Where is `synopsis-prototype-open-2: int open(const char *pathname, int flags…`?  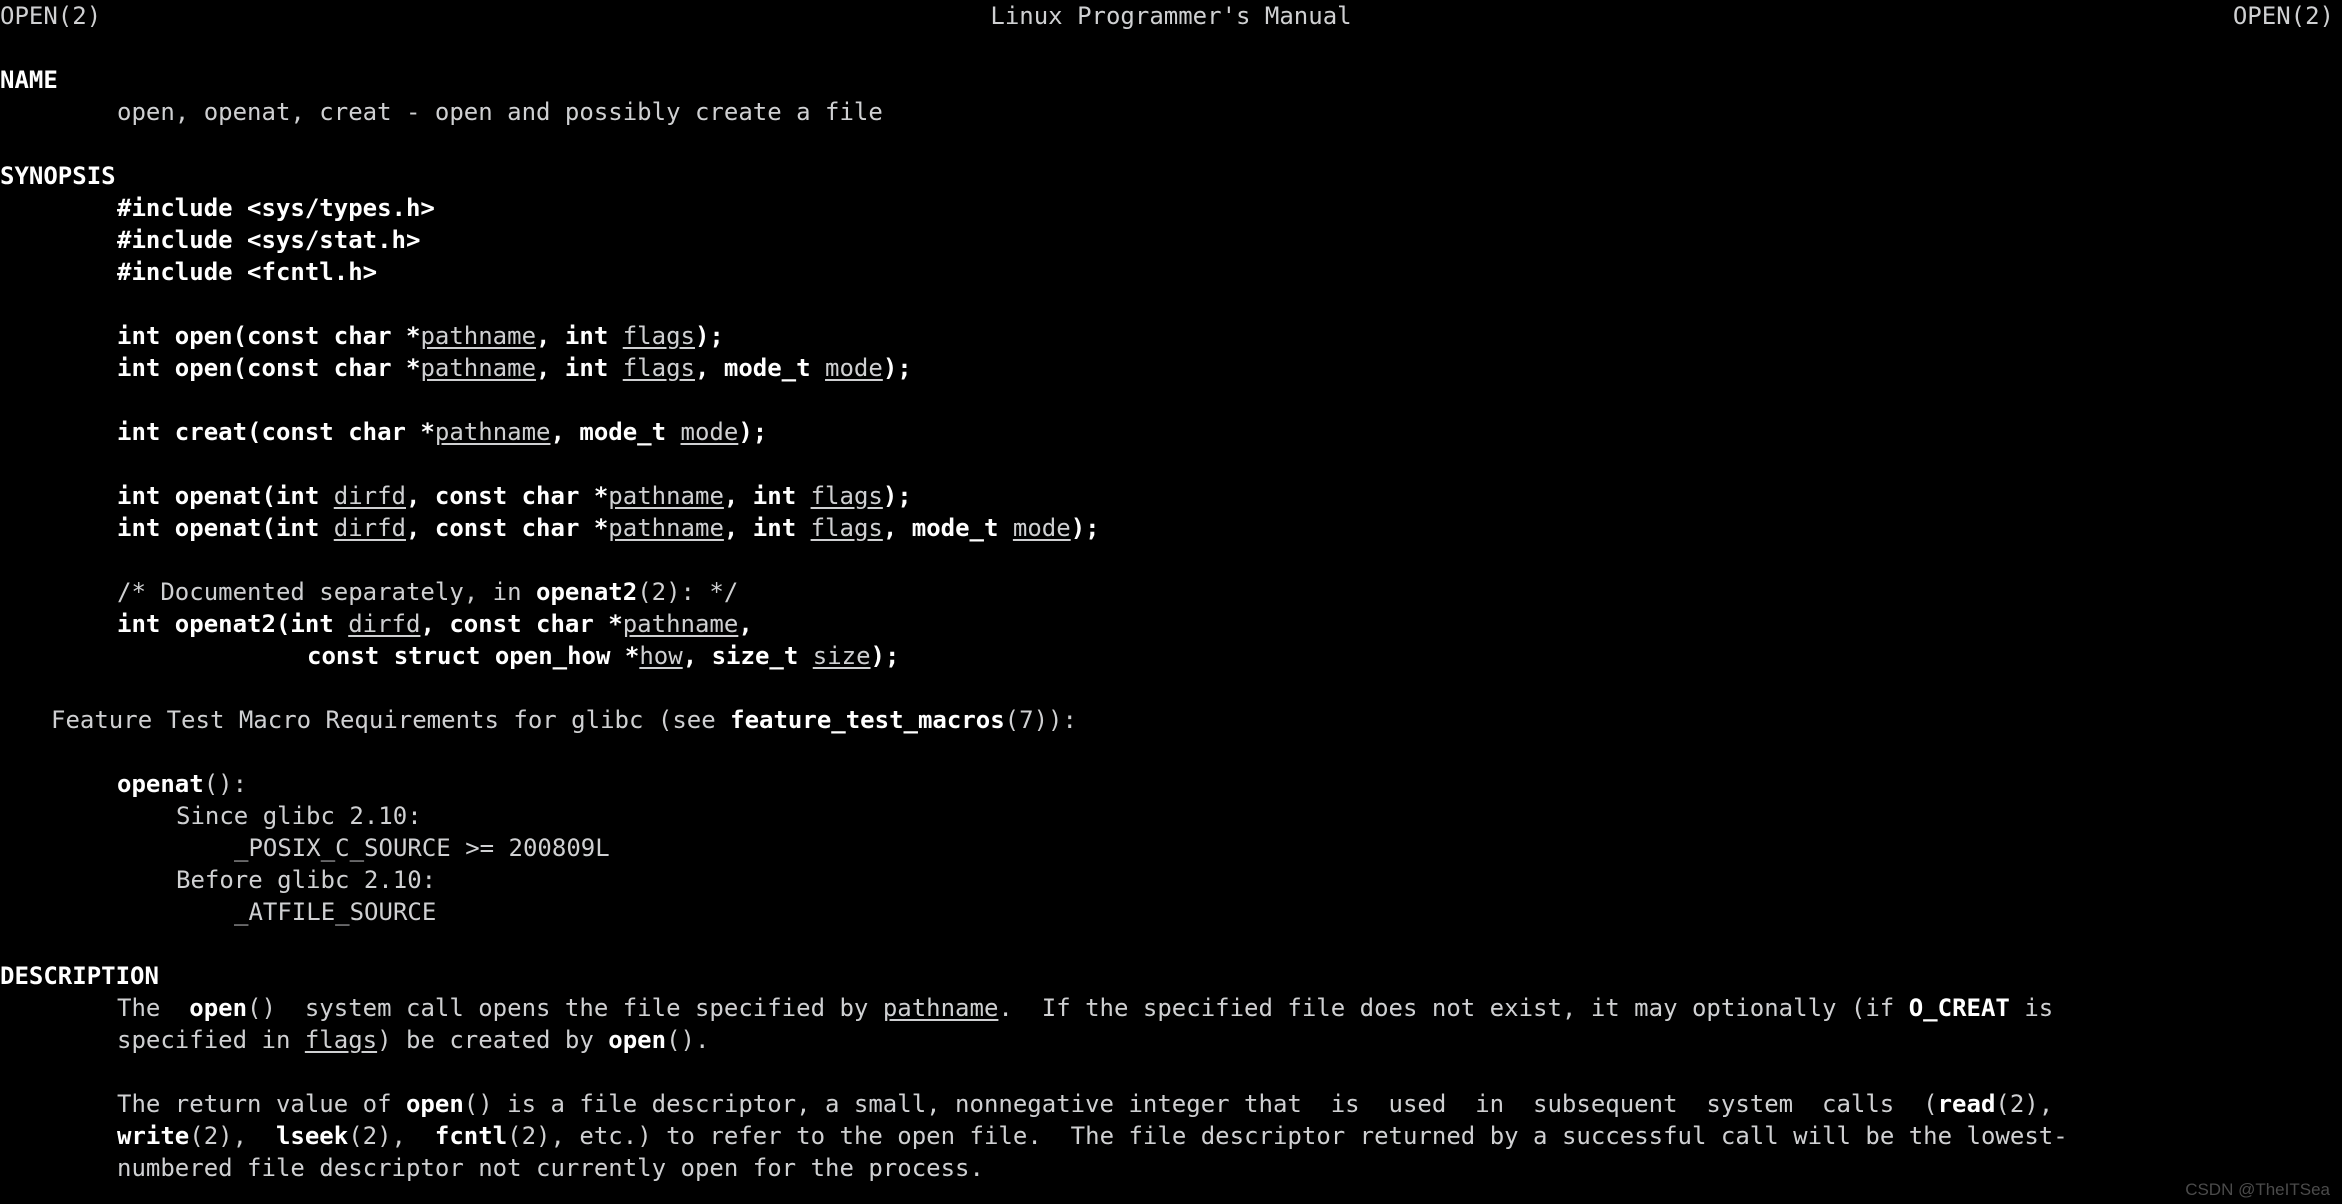
synopsis-prototype-open-2: int open(const char *pathname, int flags… is located at coordinates (514, 368).